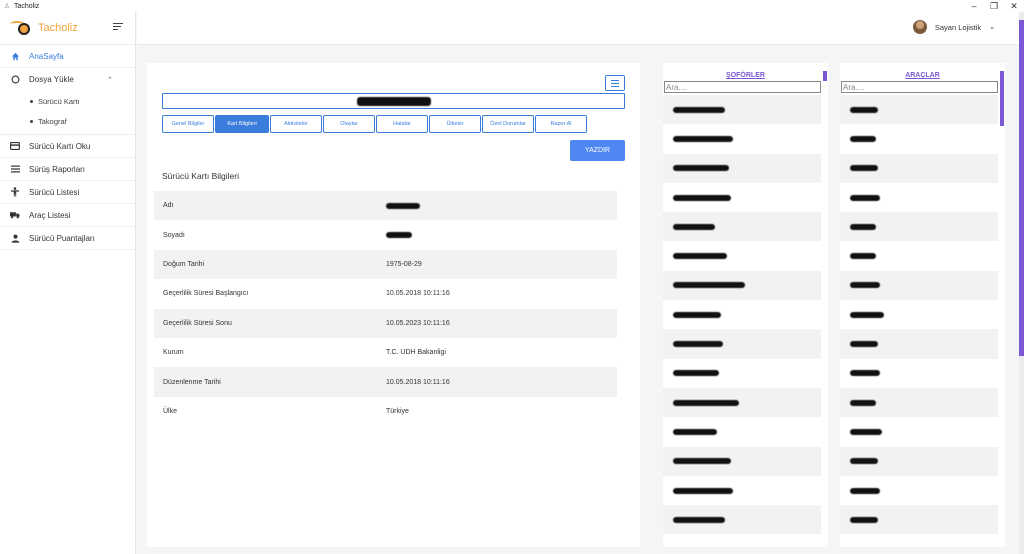  What do you see at coordinates (508, 124) in the screenshot?
I see `tab-special-conditions: Özel Durumlar` at bounding box center [508, 124].